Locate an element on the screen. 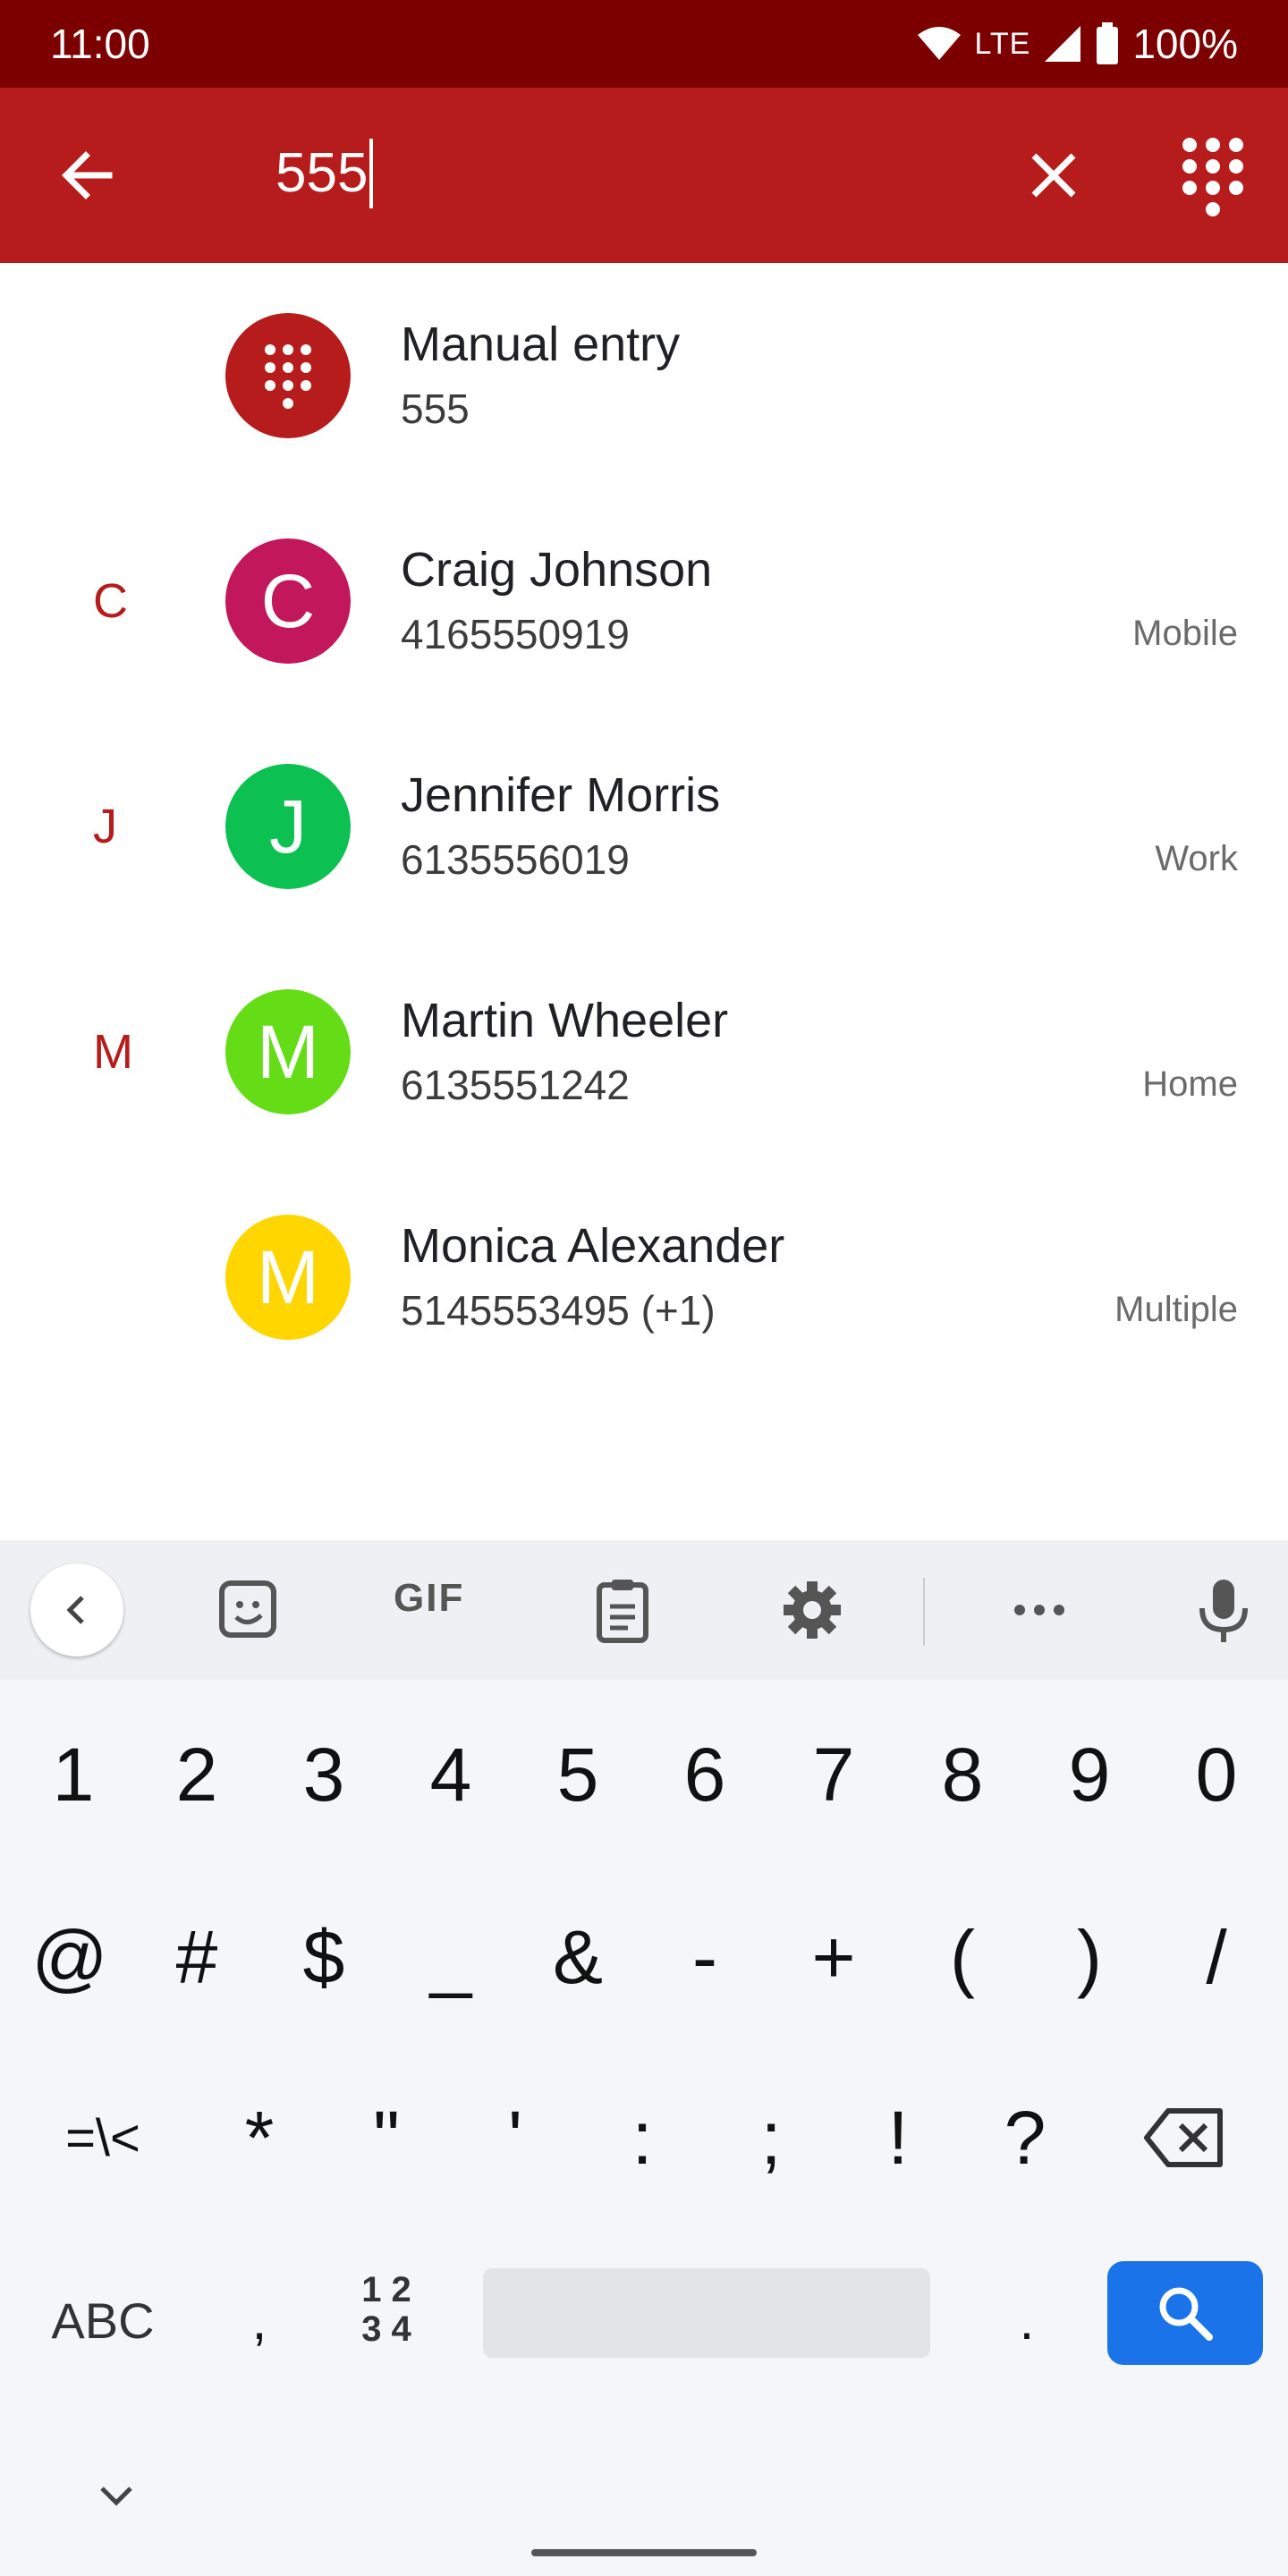 This screenshot has height=2576, width=1288. key: * is located at coordinates (259, 2137).